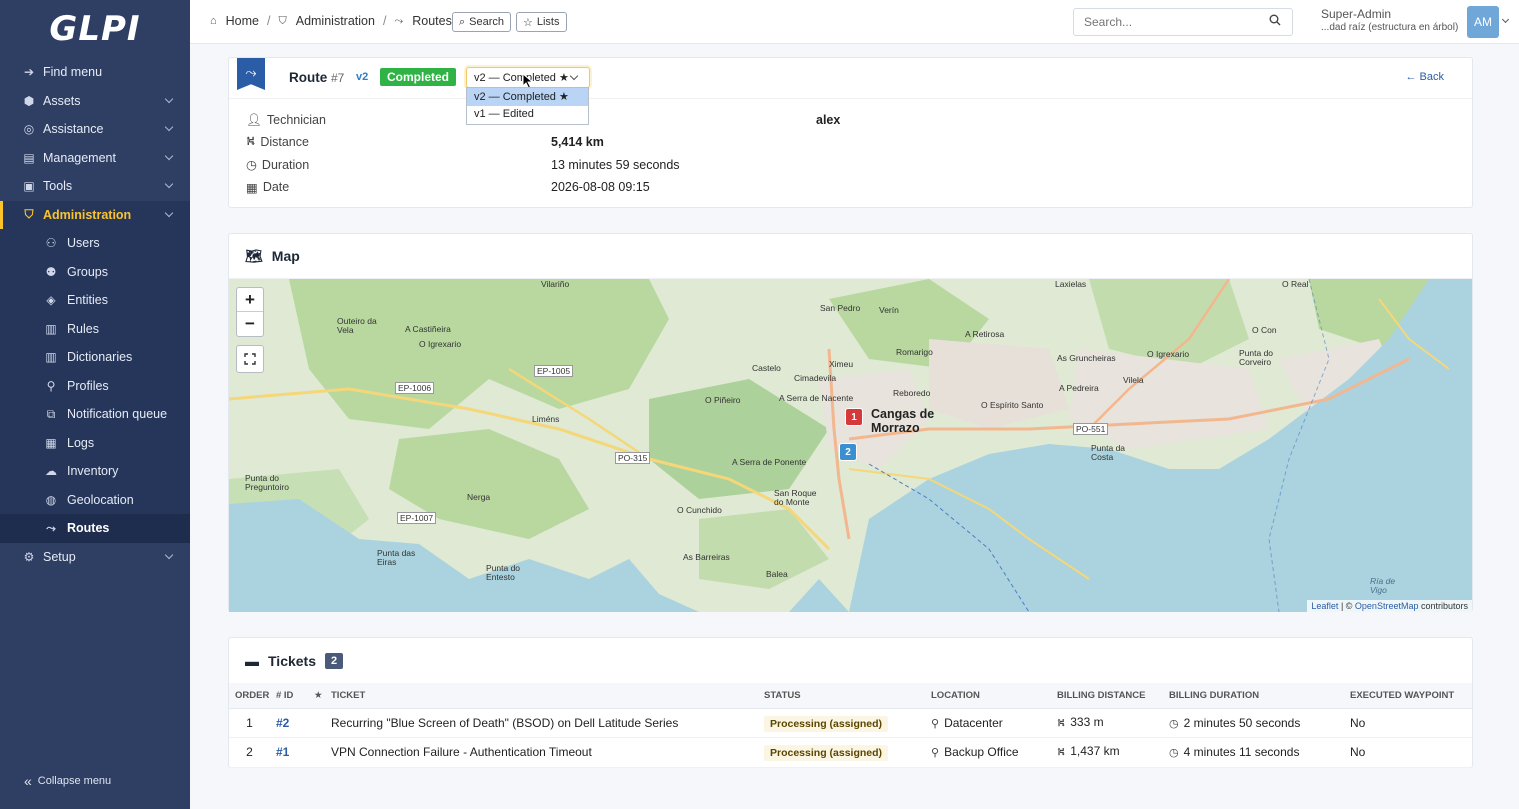 Image resolution: width=1519 pixels, height=809 pixels. What do you see at coordinates (95, 29) in the screenshot?
I see `glpi-logo: GLPI` at bounding box center [95, 29].